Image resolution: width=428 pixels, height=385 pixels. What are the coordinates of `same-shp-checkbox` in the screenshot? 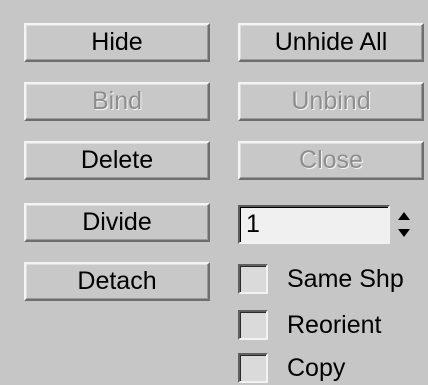 It's located at (253, 279).